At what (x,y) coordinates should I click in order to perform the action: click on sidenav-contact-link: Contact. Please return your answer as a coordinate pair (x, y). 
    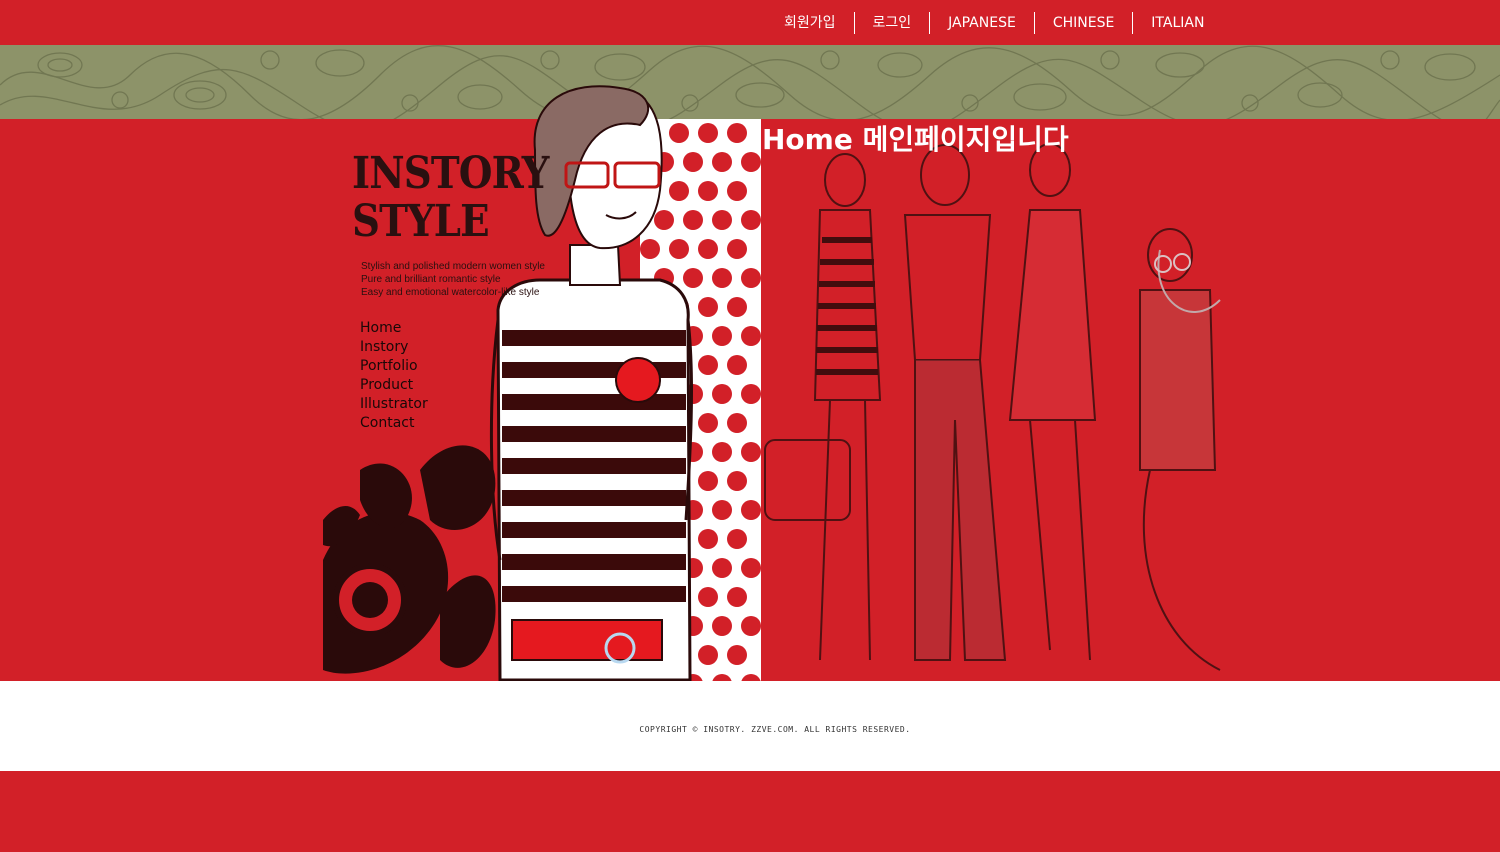
    Looking at the image, I should click on (394, 423).